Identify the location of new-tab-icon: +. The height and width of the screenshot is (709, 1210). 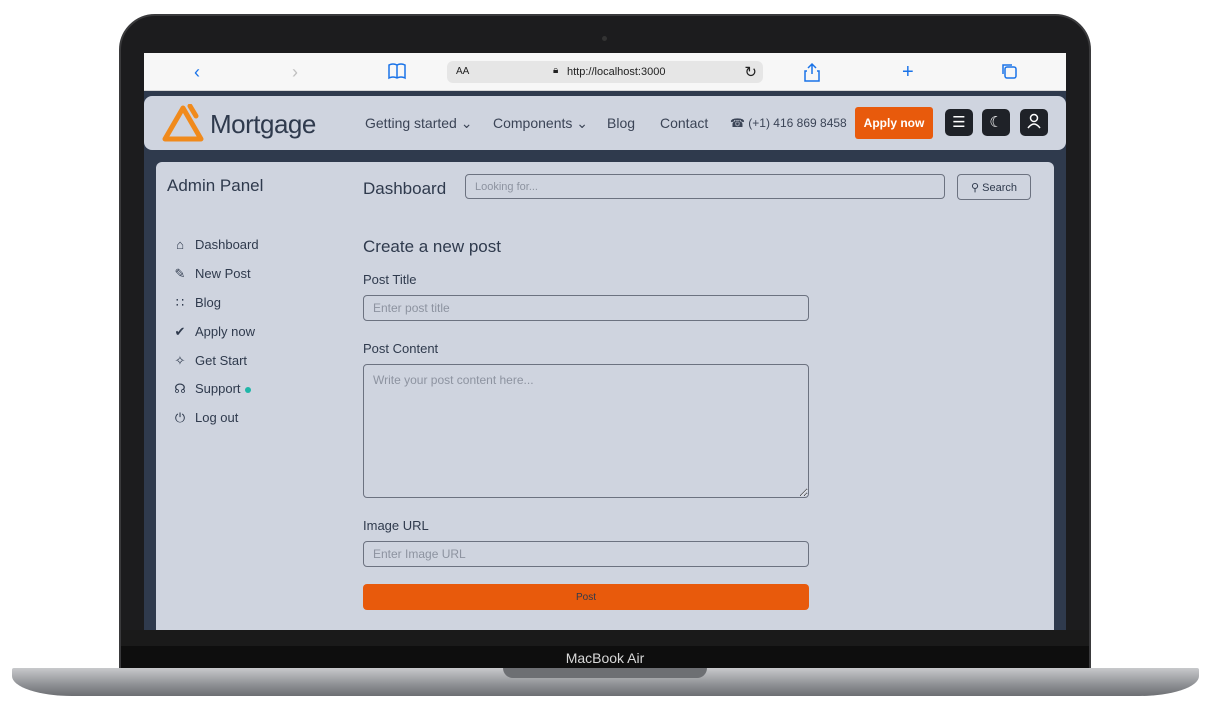
(908, 72).